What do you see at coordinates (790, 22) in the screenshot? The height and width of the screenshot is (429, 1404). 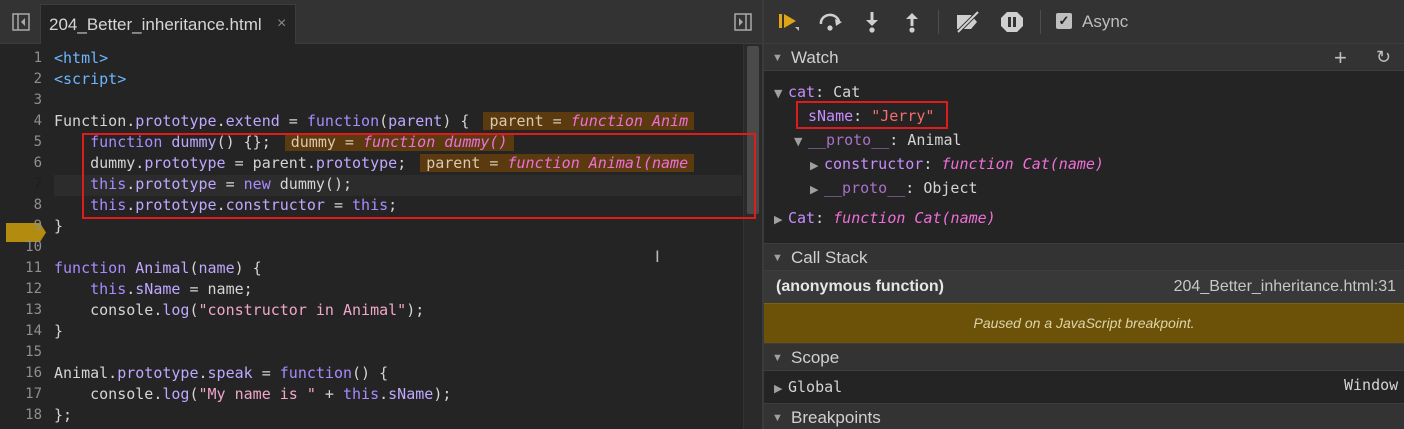 I see `resume-icon` at bounding box center [790, 22].